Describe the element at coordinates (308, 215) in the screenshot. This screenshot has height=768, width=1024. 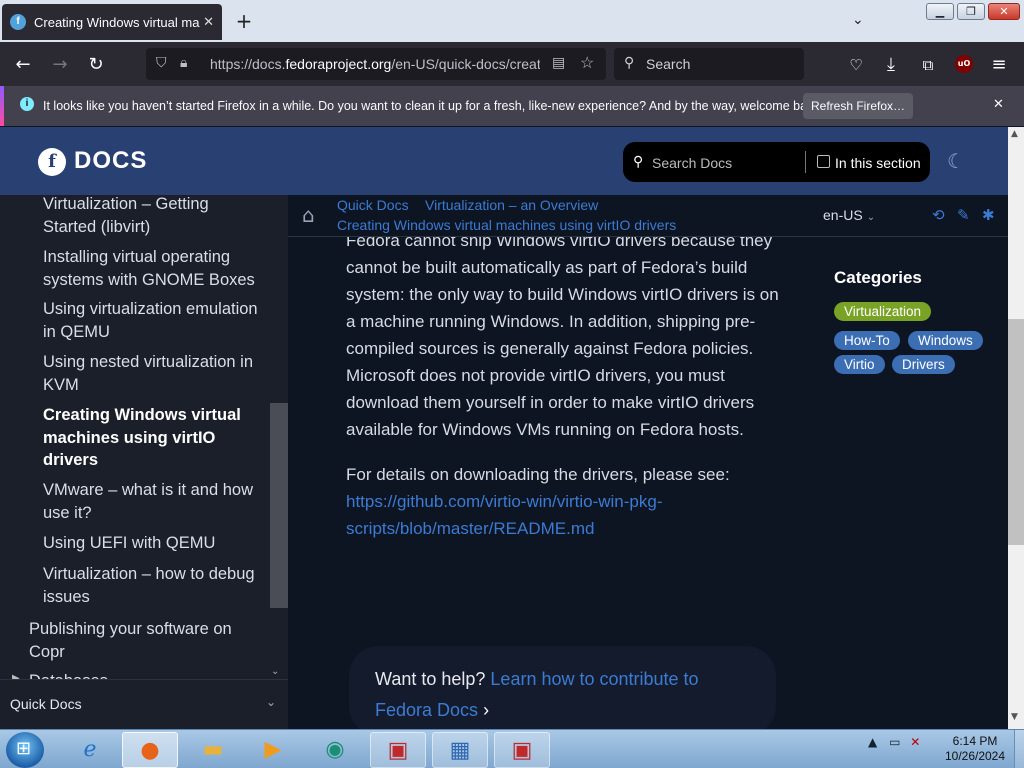
I see `home-icon: ⌂` at that location.